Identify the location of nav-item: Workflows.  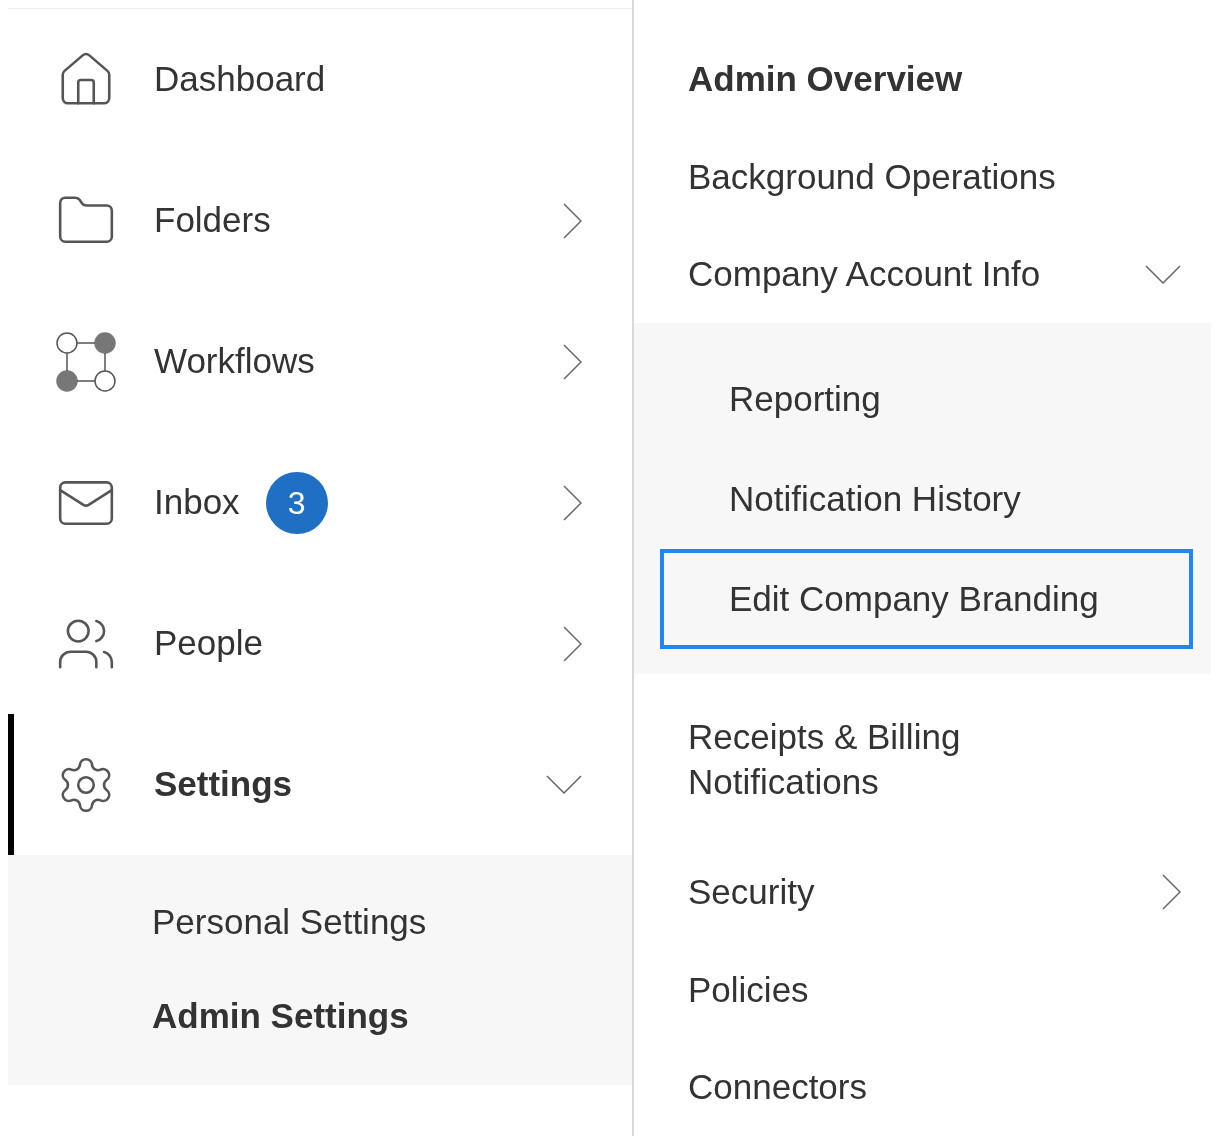
(320, 361).